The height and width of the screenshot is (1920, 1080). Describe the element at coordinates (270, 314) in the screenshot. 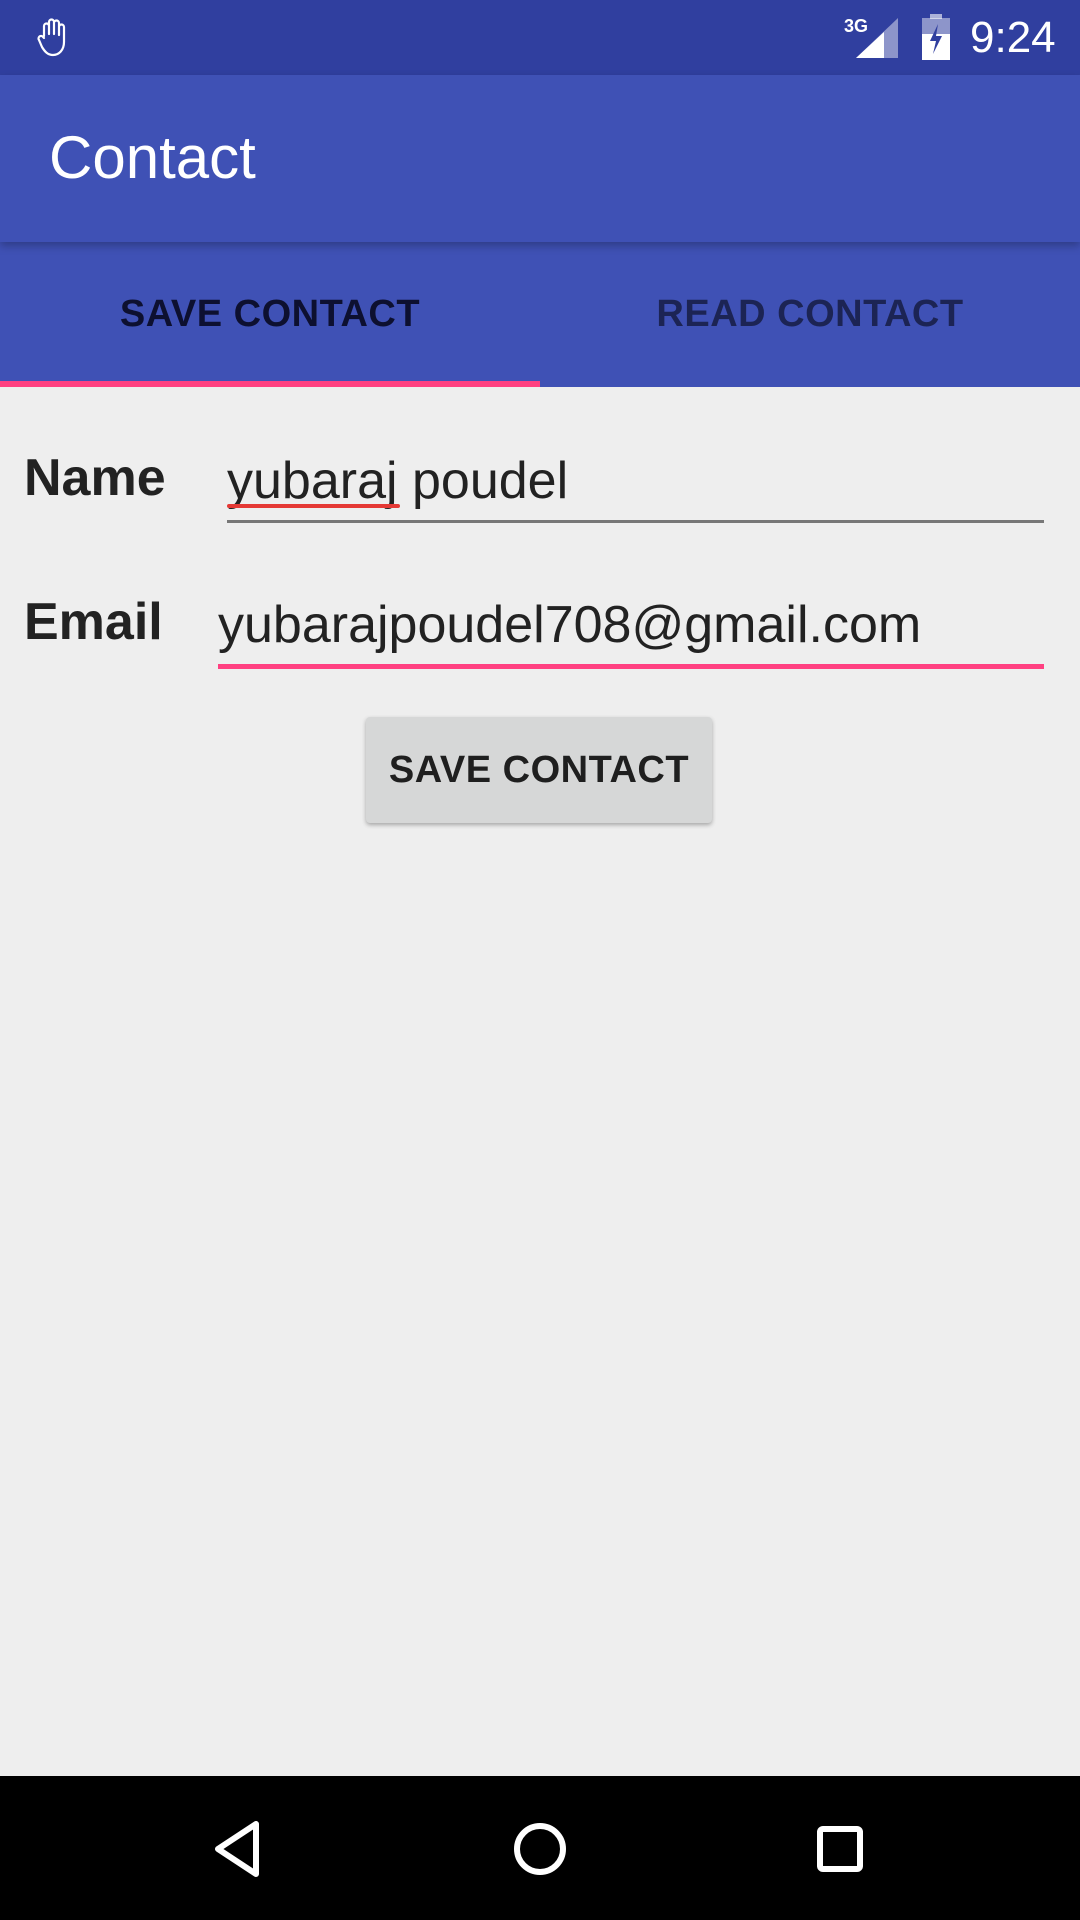

I see `tab-save-contact: SAVE CONTACT` at that location.